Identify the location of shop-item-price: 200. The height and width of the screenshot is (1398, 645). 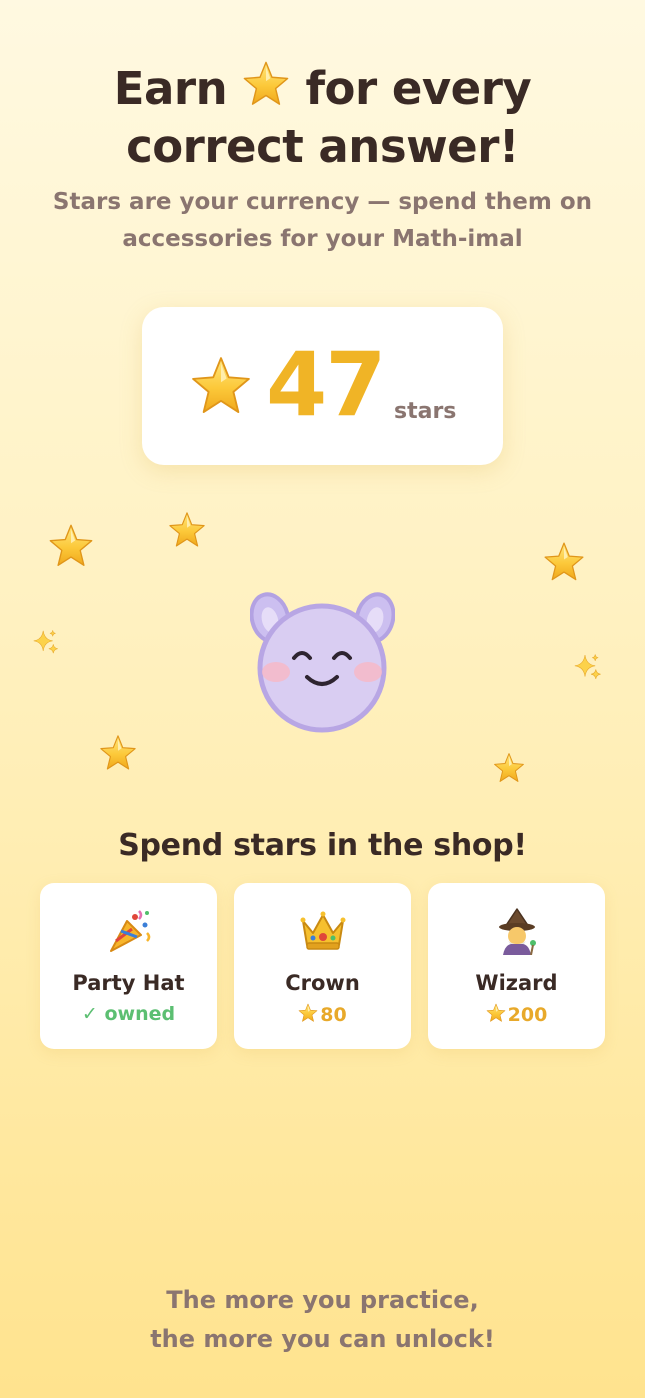
(516, 1015).